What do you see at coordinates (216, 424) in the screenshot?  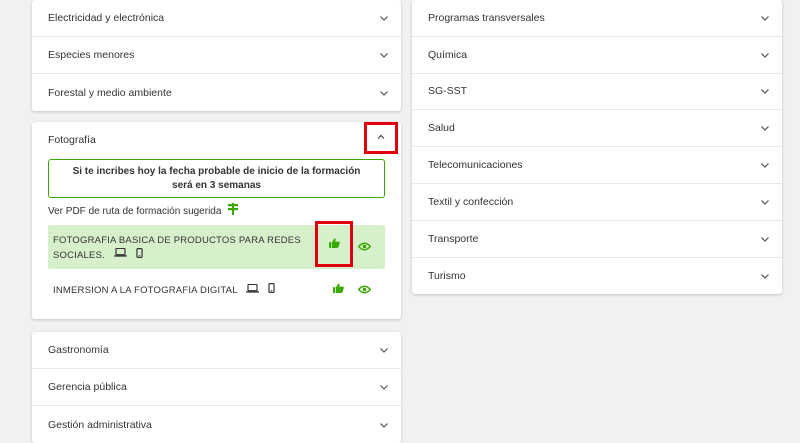 I see `category-gestion: Gestión administrativa` at bounding box center [216, 424].